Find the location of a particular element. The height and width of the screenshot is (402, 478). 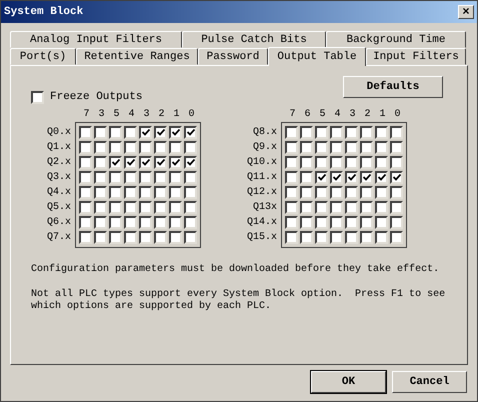

cancel-button: Cancel is located at coordinates (429, 382).